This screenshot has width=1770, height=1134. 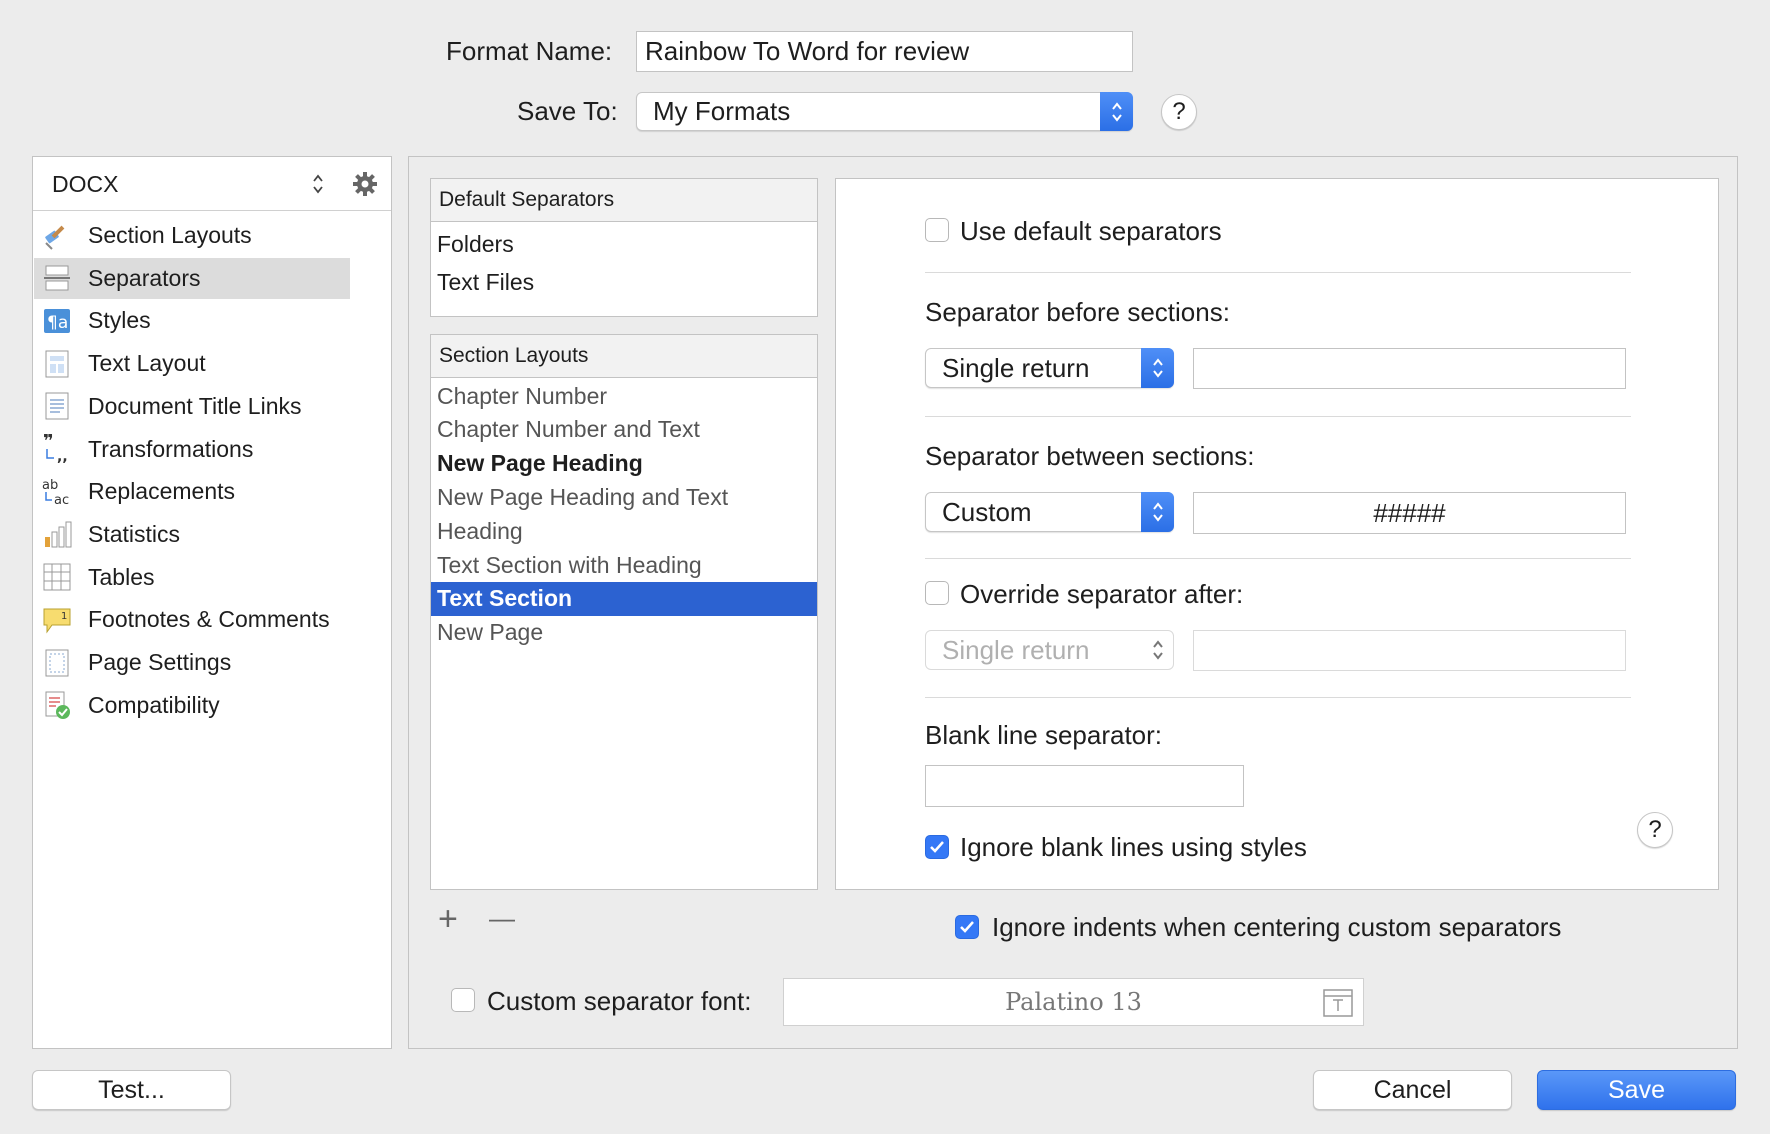 I want to click on sidebar-item-label: Section Layouts, so click(x=170, y=235).